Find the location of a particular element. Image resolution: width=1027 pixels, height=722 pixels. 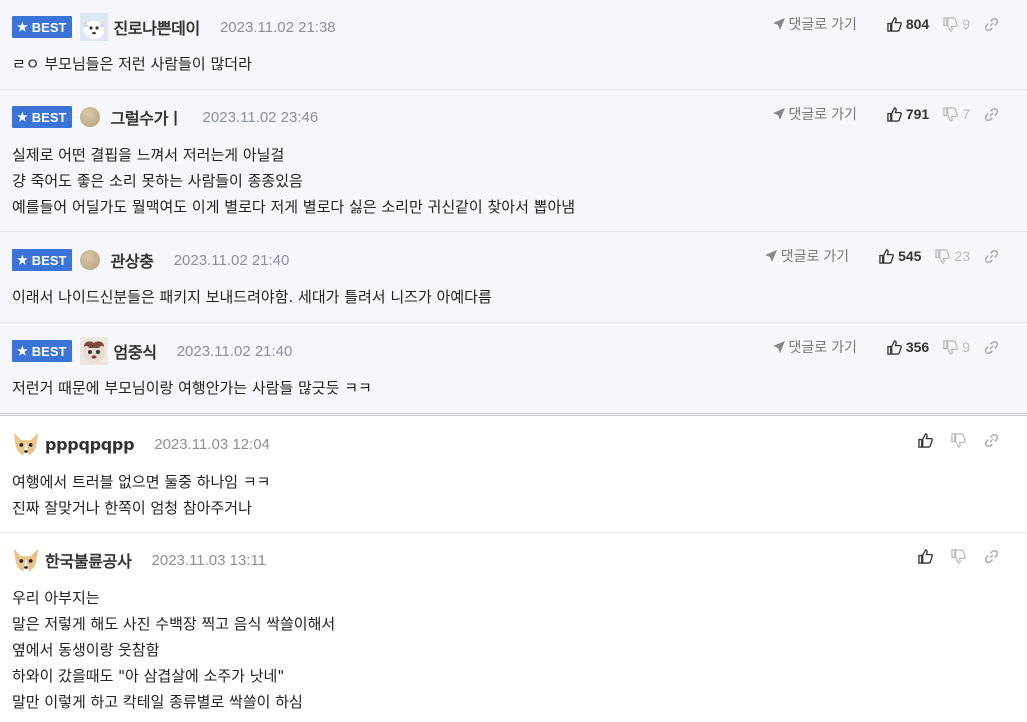

upvote-button: 791 is located at coordinates (908, 114).